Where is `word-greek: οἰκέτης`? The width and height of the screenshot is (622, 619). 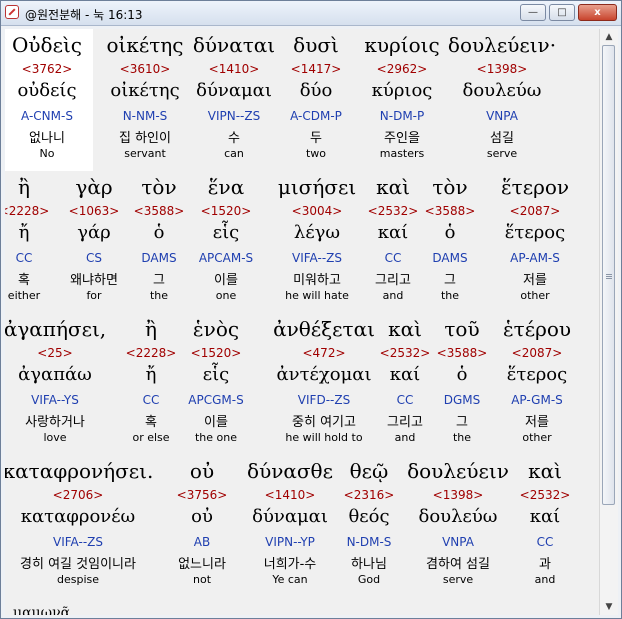 word-greek: οἰκέτης is located at coordinates (145, 45).